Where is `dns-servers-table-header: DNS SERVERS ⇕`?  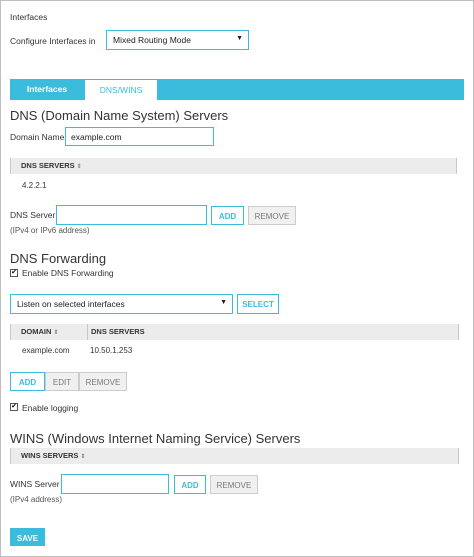
dns-servers-table-header: DNS SERVERS ⇕ is located at coordinates (233, 166).